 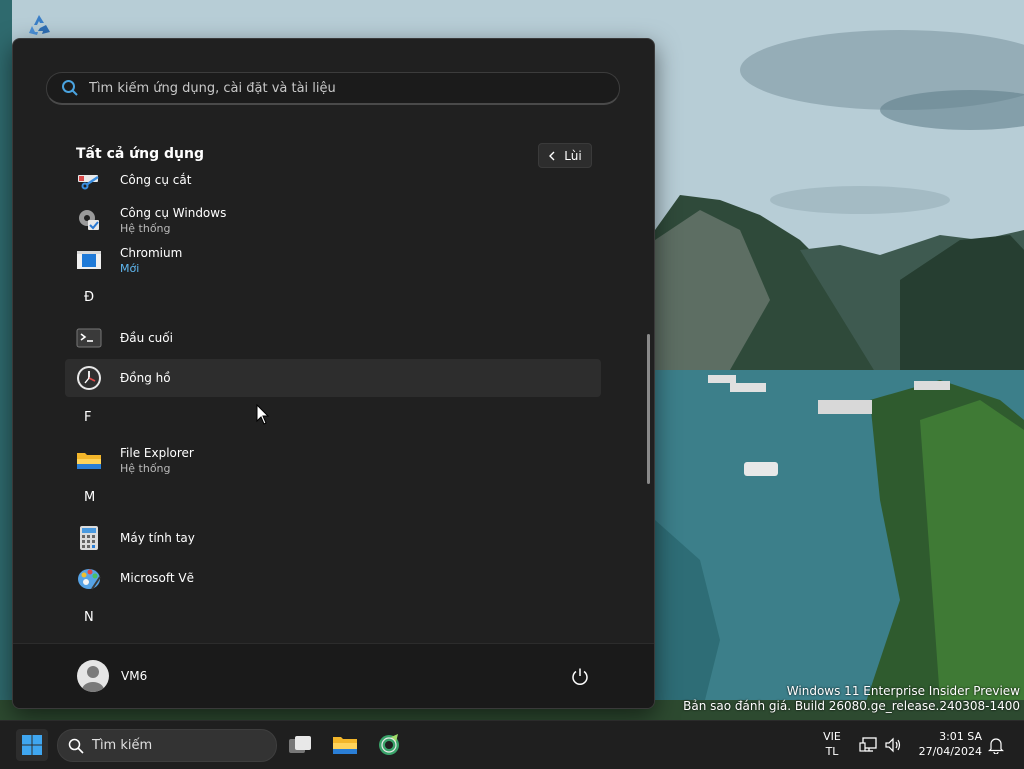 What do you see at coordinates (89, 260) in the screenshot?
I see `chromium-icon` at bounding box center [89, 260].